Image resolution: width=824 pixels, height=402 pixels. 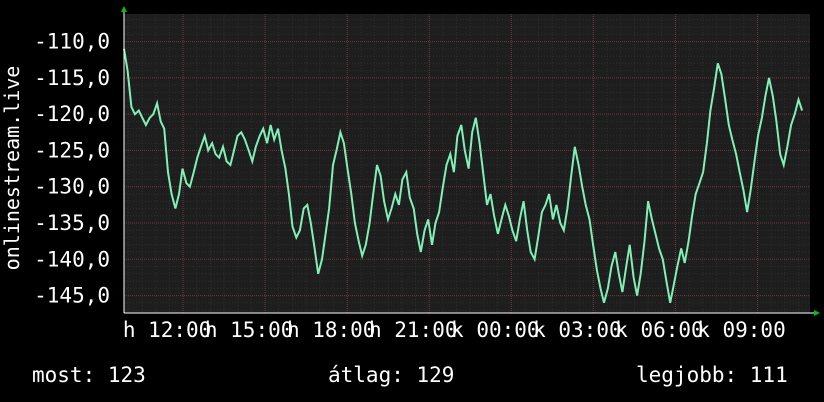 What do you see at coordinates (577, 330) in the screenshot?
I see `x-tick-label: k 03:00` at bounding box center [577, 330].